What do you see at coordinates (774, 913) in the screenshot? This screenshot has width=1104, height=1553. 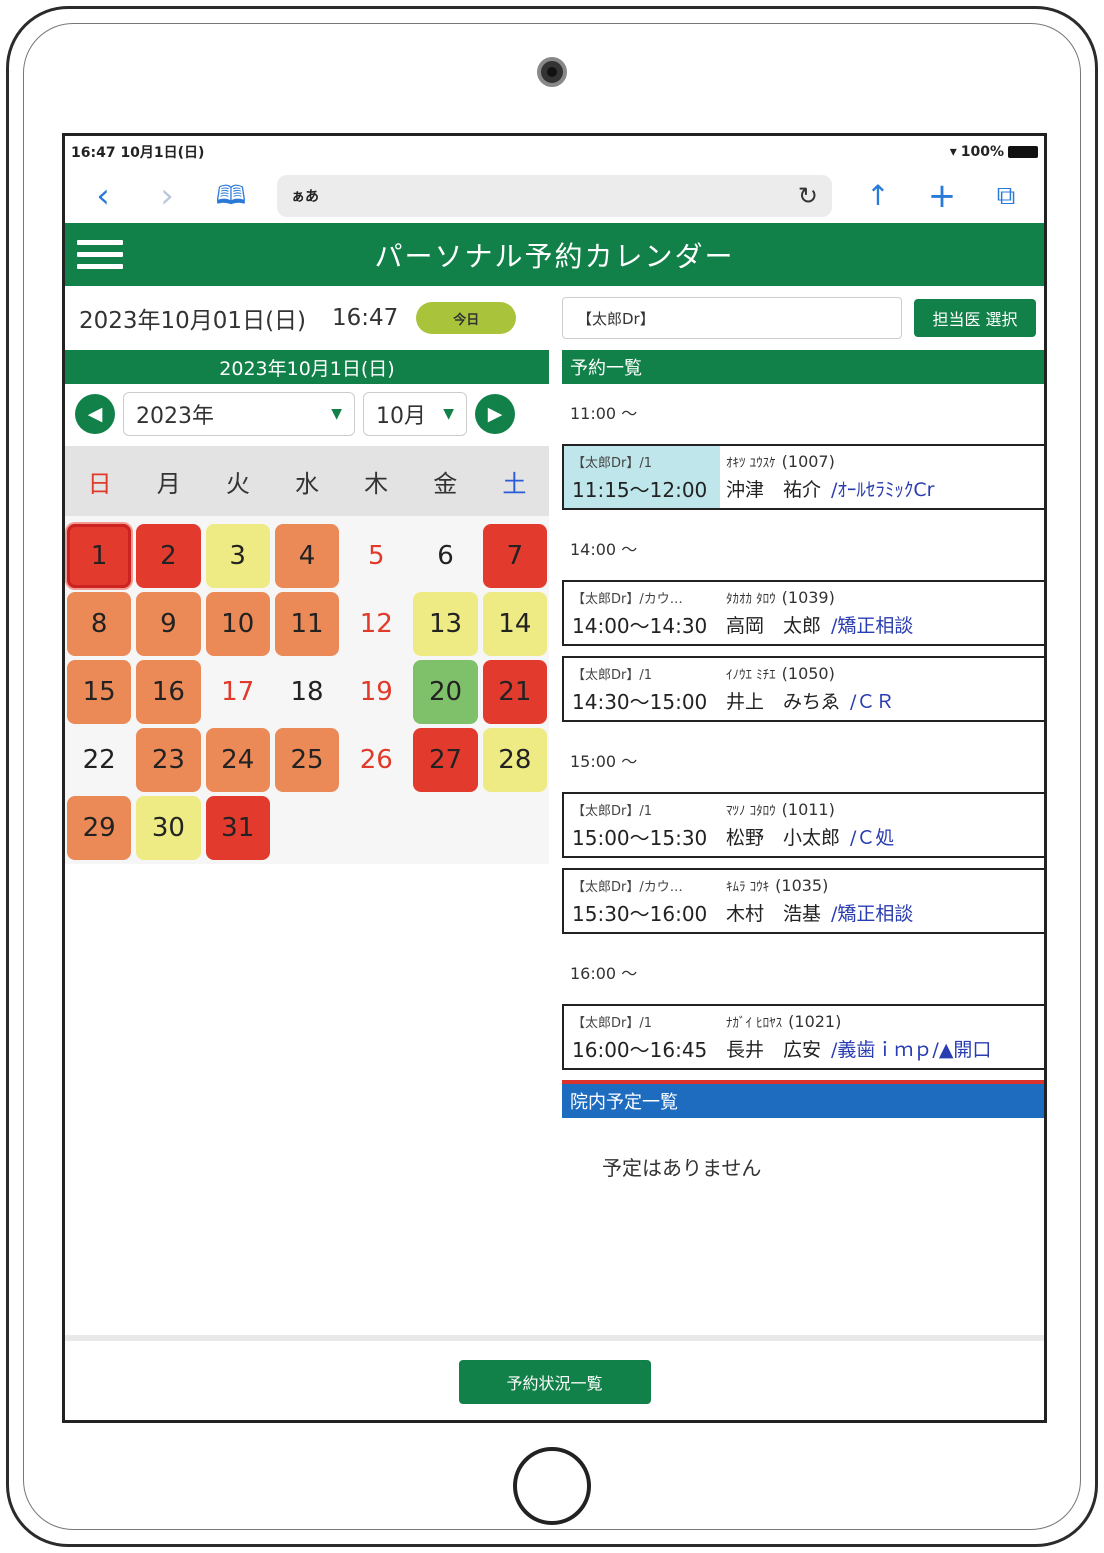 I see `patient-name: 木村 浩基` at bounding box center [774, 913].